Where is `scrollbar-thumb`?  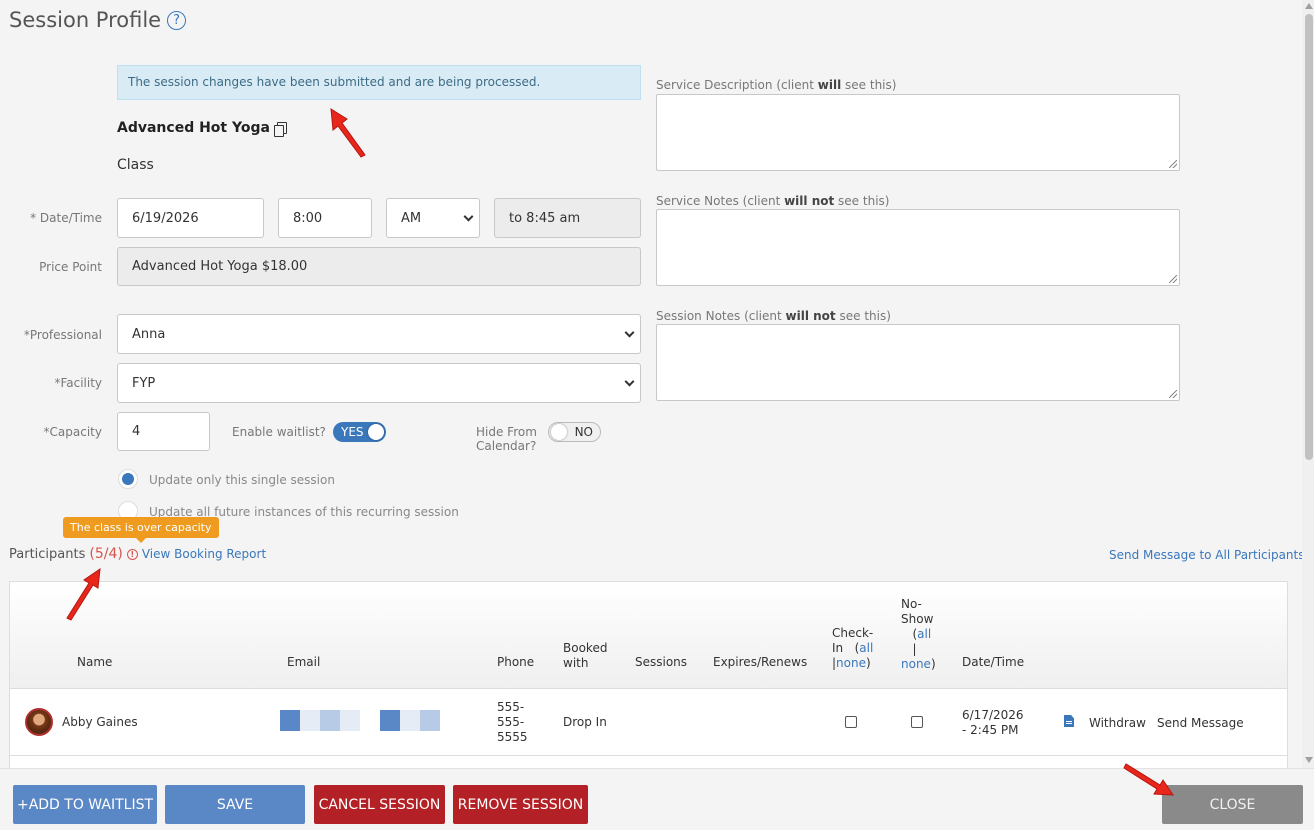 scrollbar-thumb is located at coordinates (1309, 237).